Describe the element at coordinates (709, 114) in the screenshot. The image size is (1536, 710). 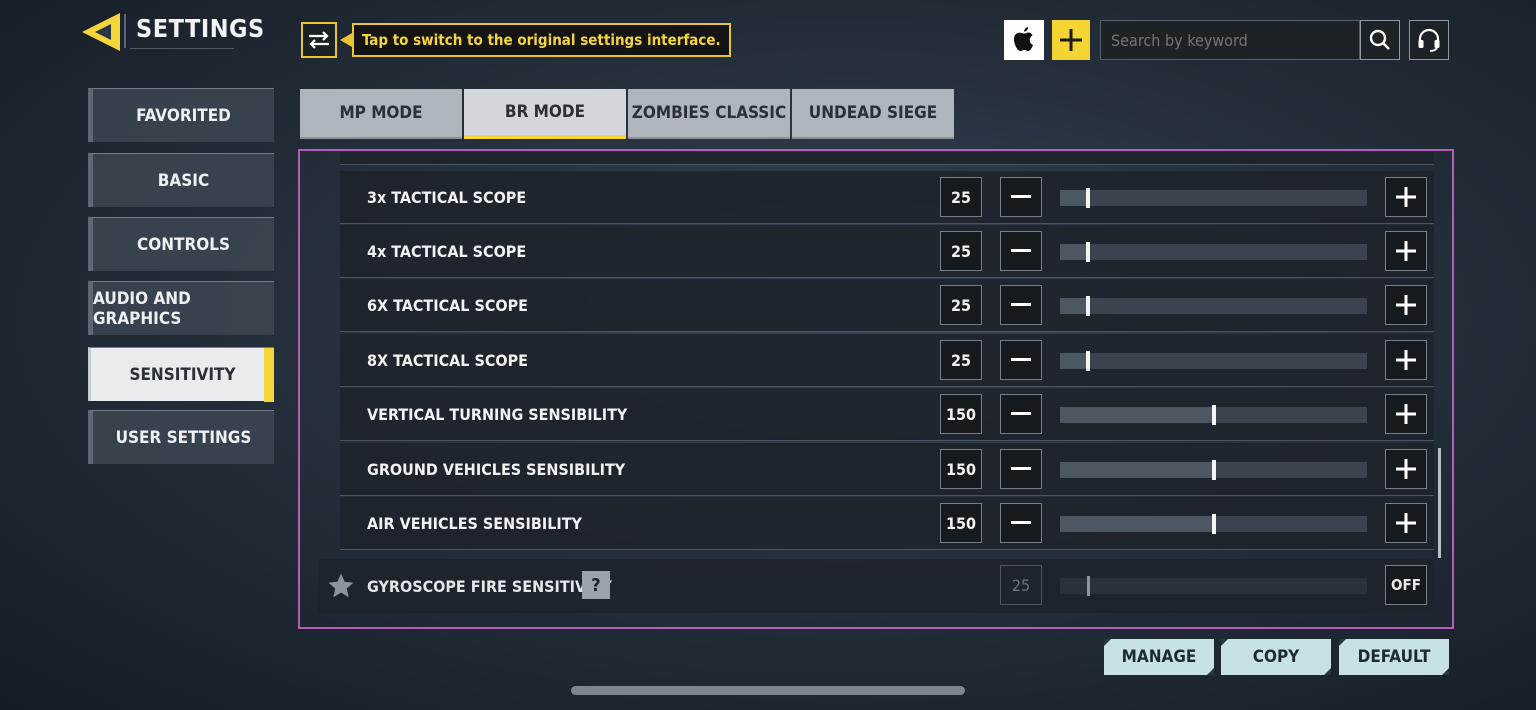
I see `tab-zombies-classic: ZOMBIES CLASSIC` at that location.